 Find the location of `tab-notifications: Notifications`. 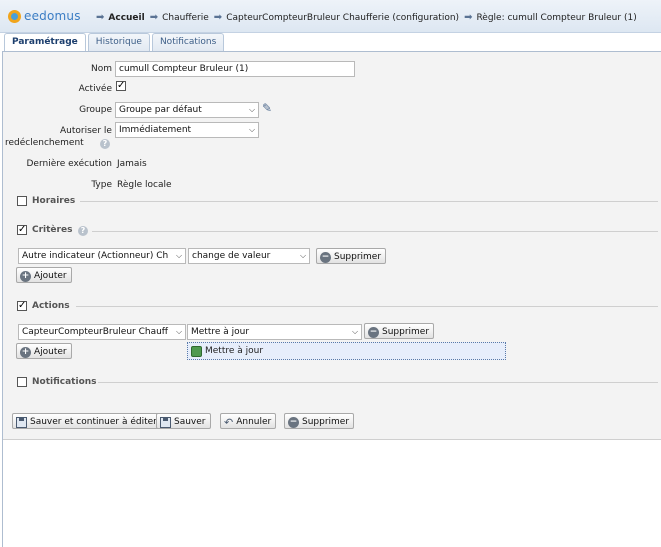

tab-notifications: Notifications is located at coordinates (188, 42).